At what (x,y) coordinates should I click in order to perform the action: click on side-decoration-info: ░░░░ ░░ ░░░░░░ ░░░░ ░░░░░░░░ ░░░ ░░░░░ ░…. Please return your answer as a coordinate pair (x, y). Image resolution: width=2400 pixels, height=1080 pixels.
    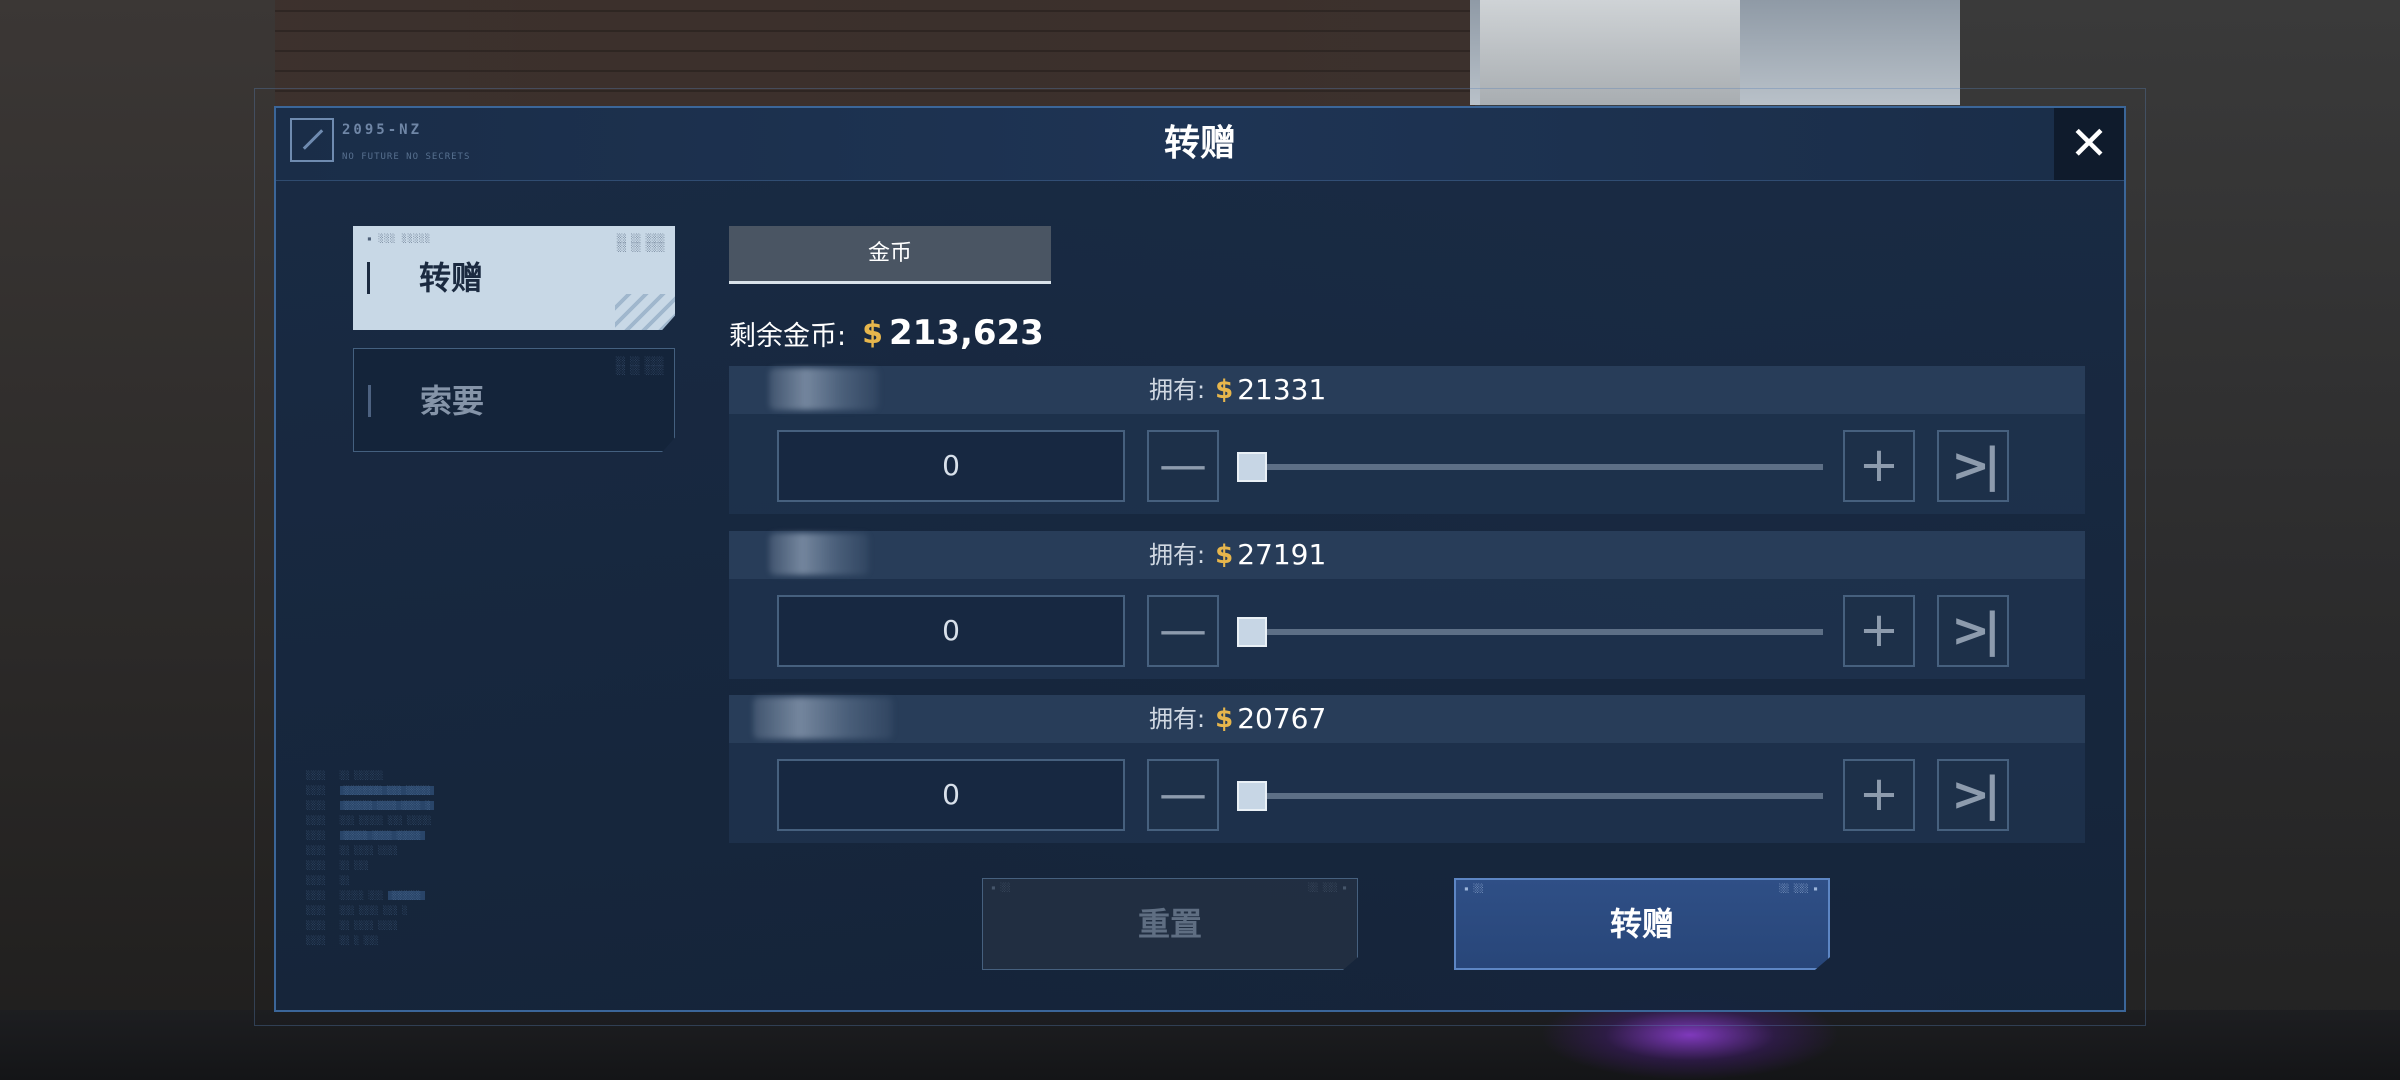
    Looking at the image, I should click on (456, 858).